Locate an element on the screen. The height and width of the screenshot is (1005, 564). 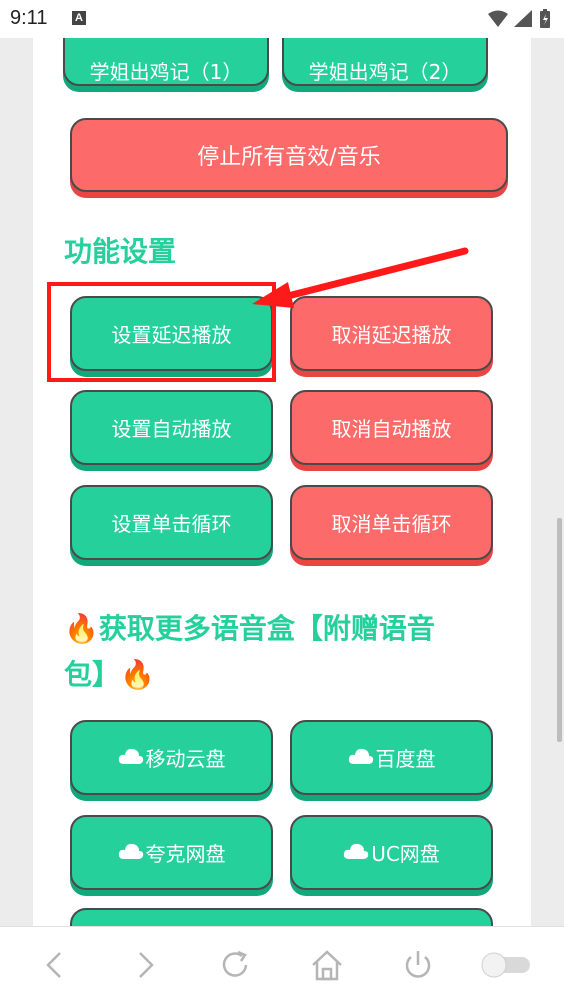
toggle-switch is located at coordinates (506, 965).